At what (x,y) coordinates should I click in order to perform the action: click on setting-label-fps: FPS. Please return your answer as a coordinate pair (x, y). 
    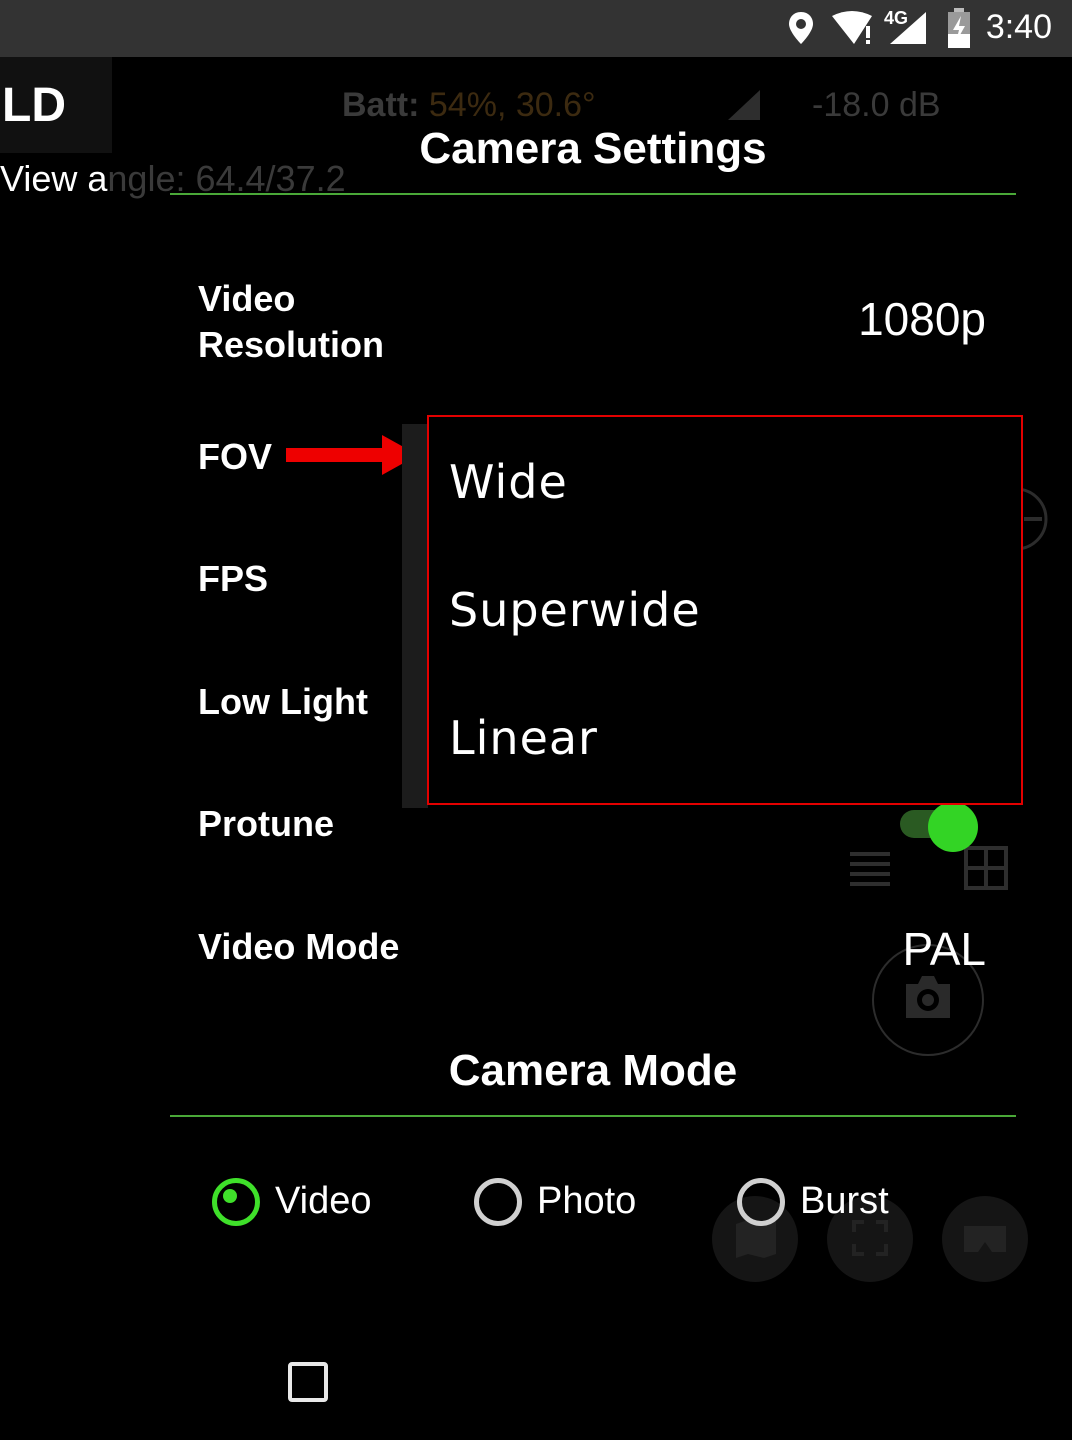
    Looking at the image, I should click on (233, 579).